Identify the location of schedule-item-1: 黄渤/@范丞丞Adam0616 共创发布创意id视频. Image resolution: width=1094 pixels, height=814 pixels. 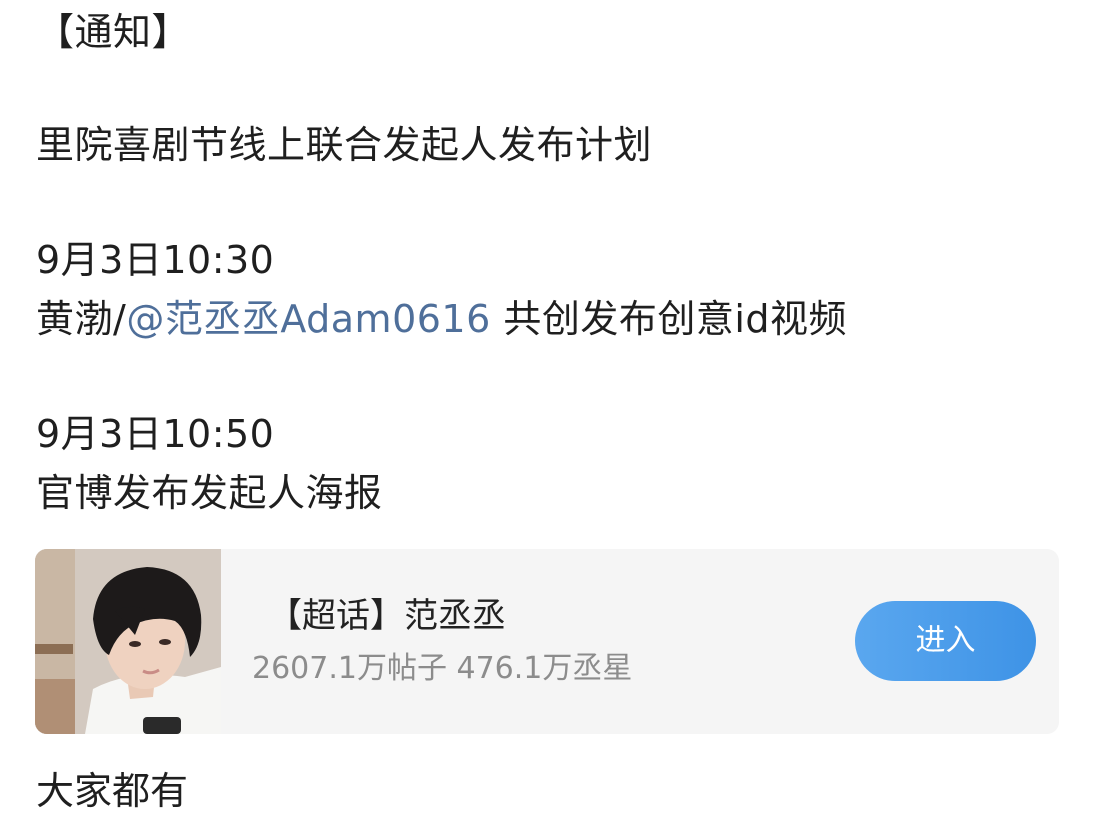
(441, 319).